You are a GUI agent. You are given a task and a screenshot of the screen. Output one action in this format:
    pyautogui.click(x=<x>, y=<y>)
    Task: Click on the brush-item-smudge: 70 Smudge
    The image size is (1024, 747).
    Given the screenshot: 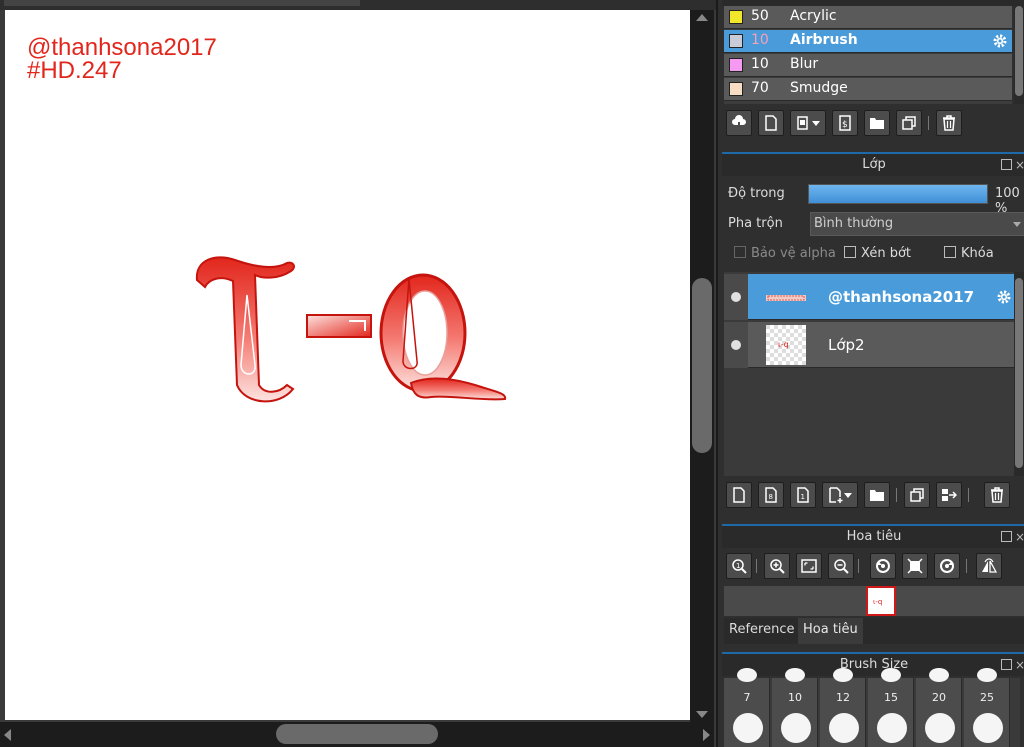 What is the action you would take?
    pyautogui.click(x=868, y=89)
    